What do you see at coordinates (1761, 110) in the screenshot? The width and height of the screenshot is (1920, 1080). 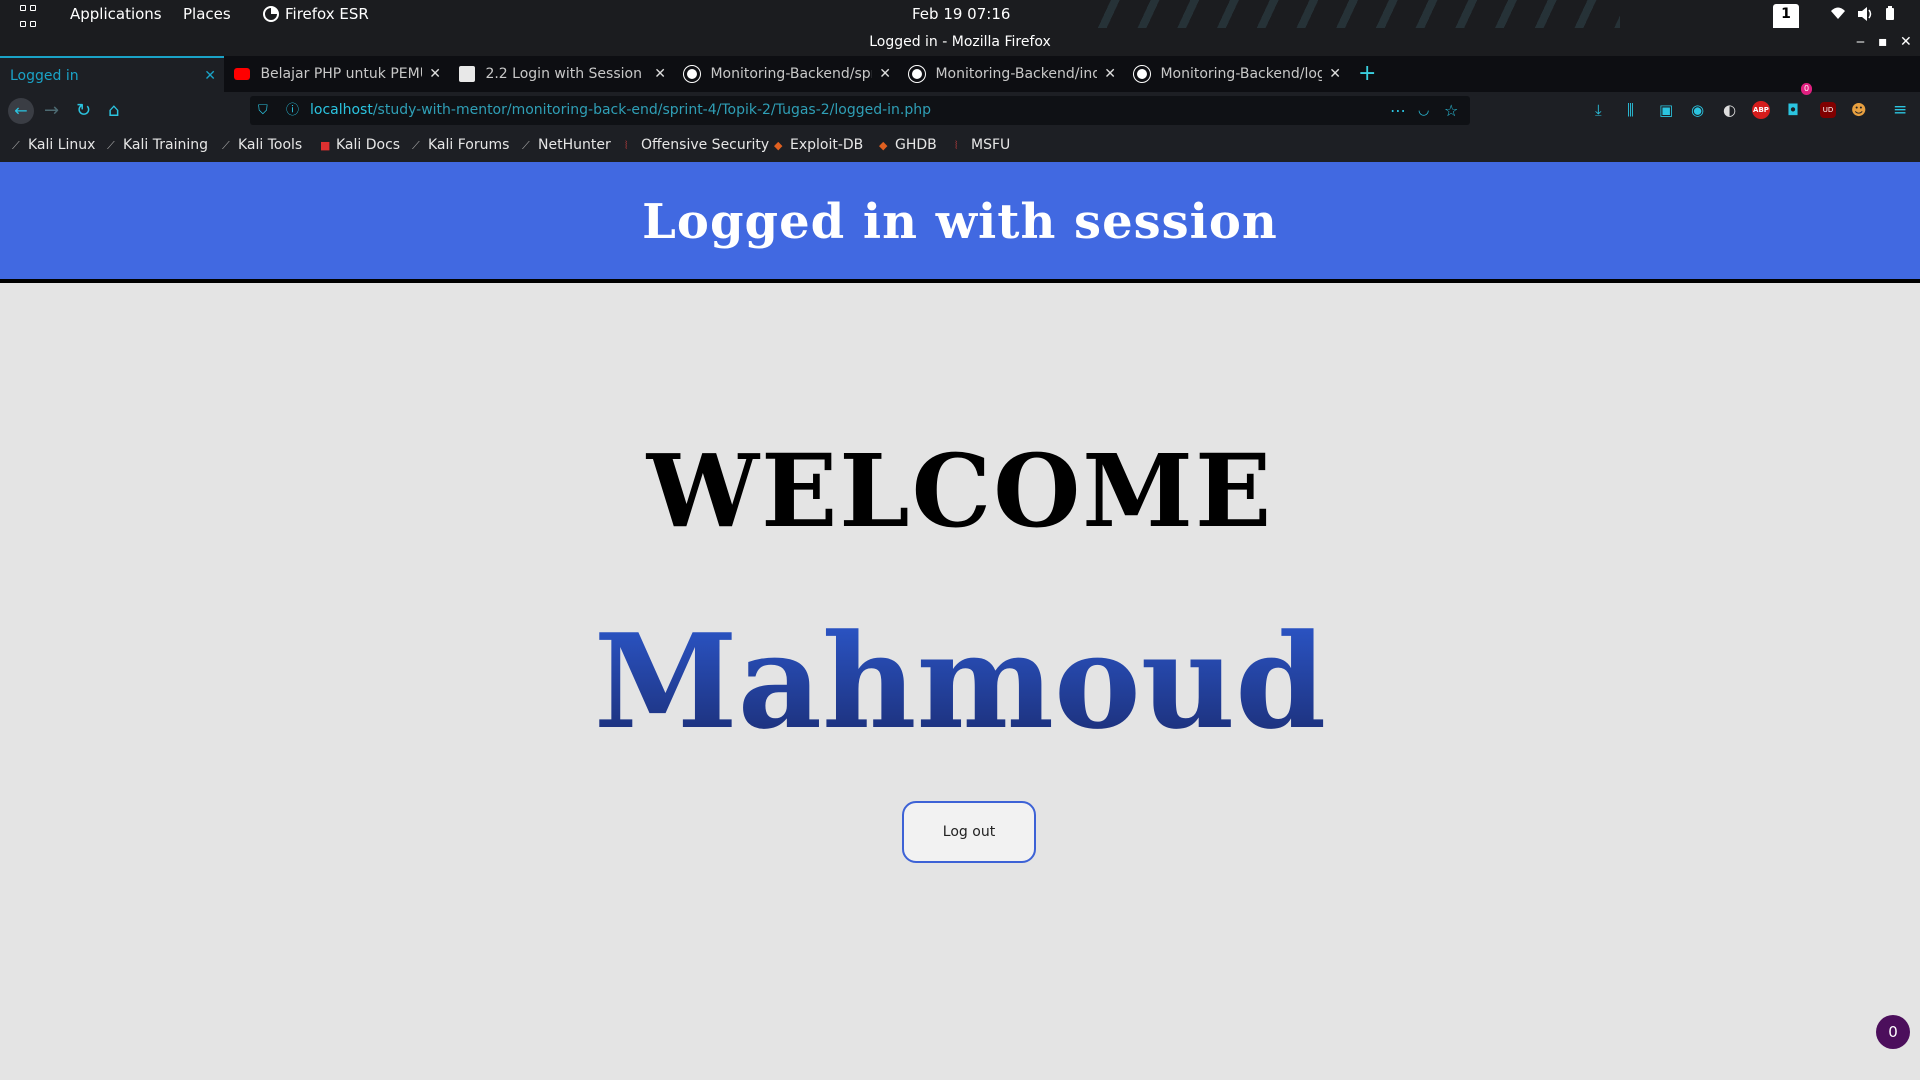 I see `adblock-plus-icon: ABP` at bounding box center [1761, 110].